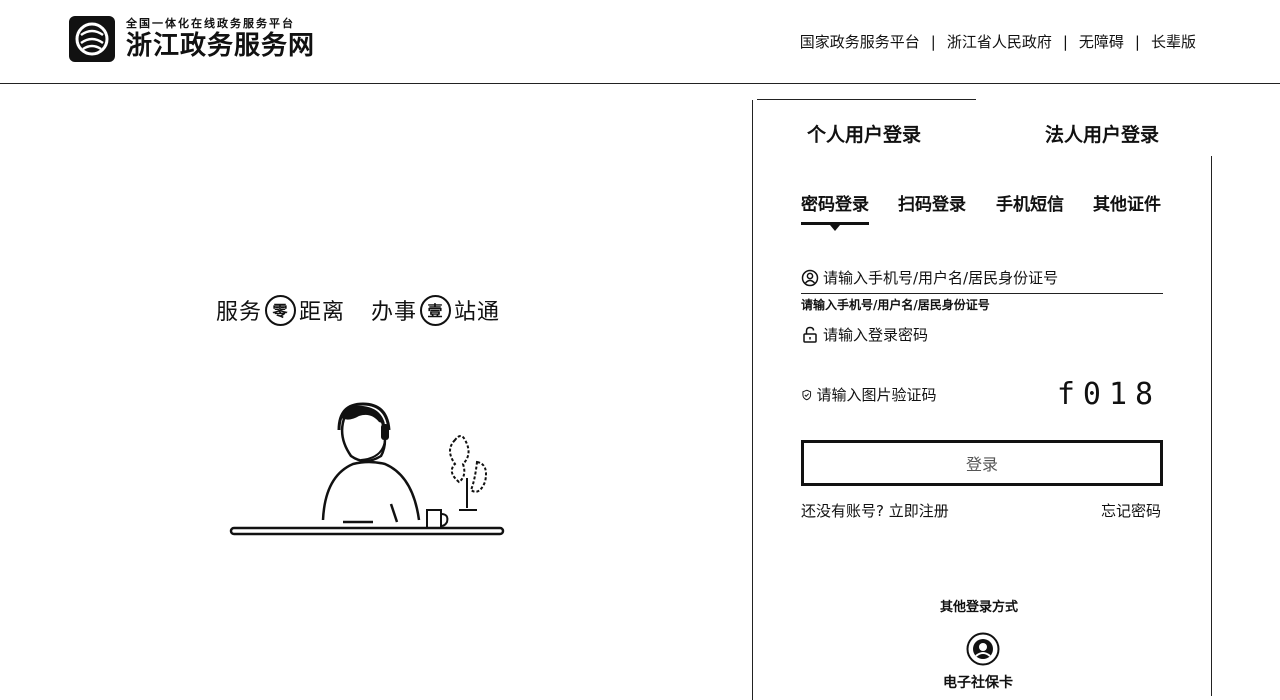 The width and height of the screenshot is (1280, 700). Describe the element at coordinates (477, 312) in the screenshot. I see `slogan-part: 站通` at that location.